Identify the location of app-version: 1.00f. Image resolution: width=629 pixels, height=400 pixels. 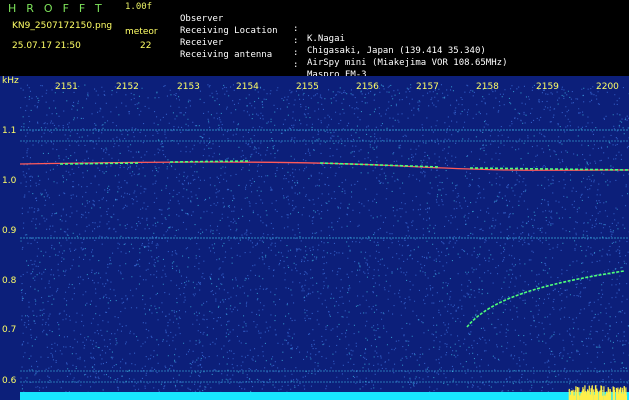
(139, 7).